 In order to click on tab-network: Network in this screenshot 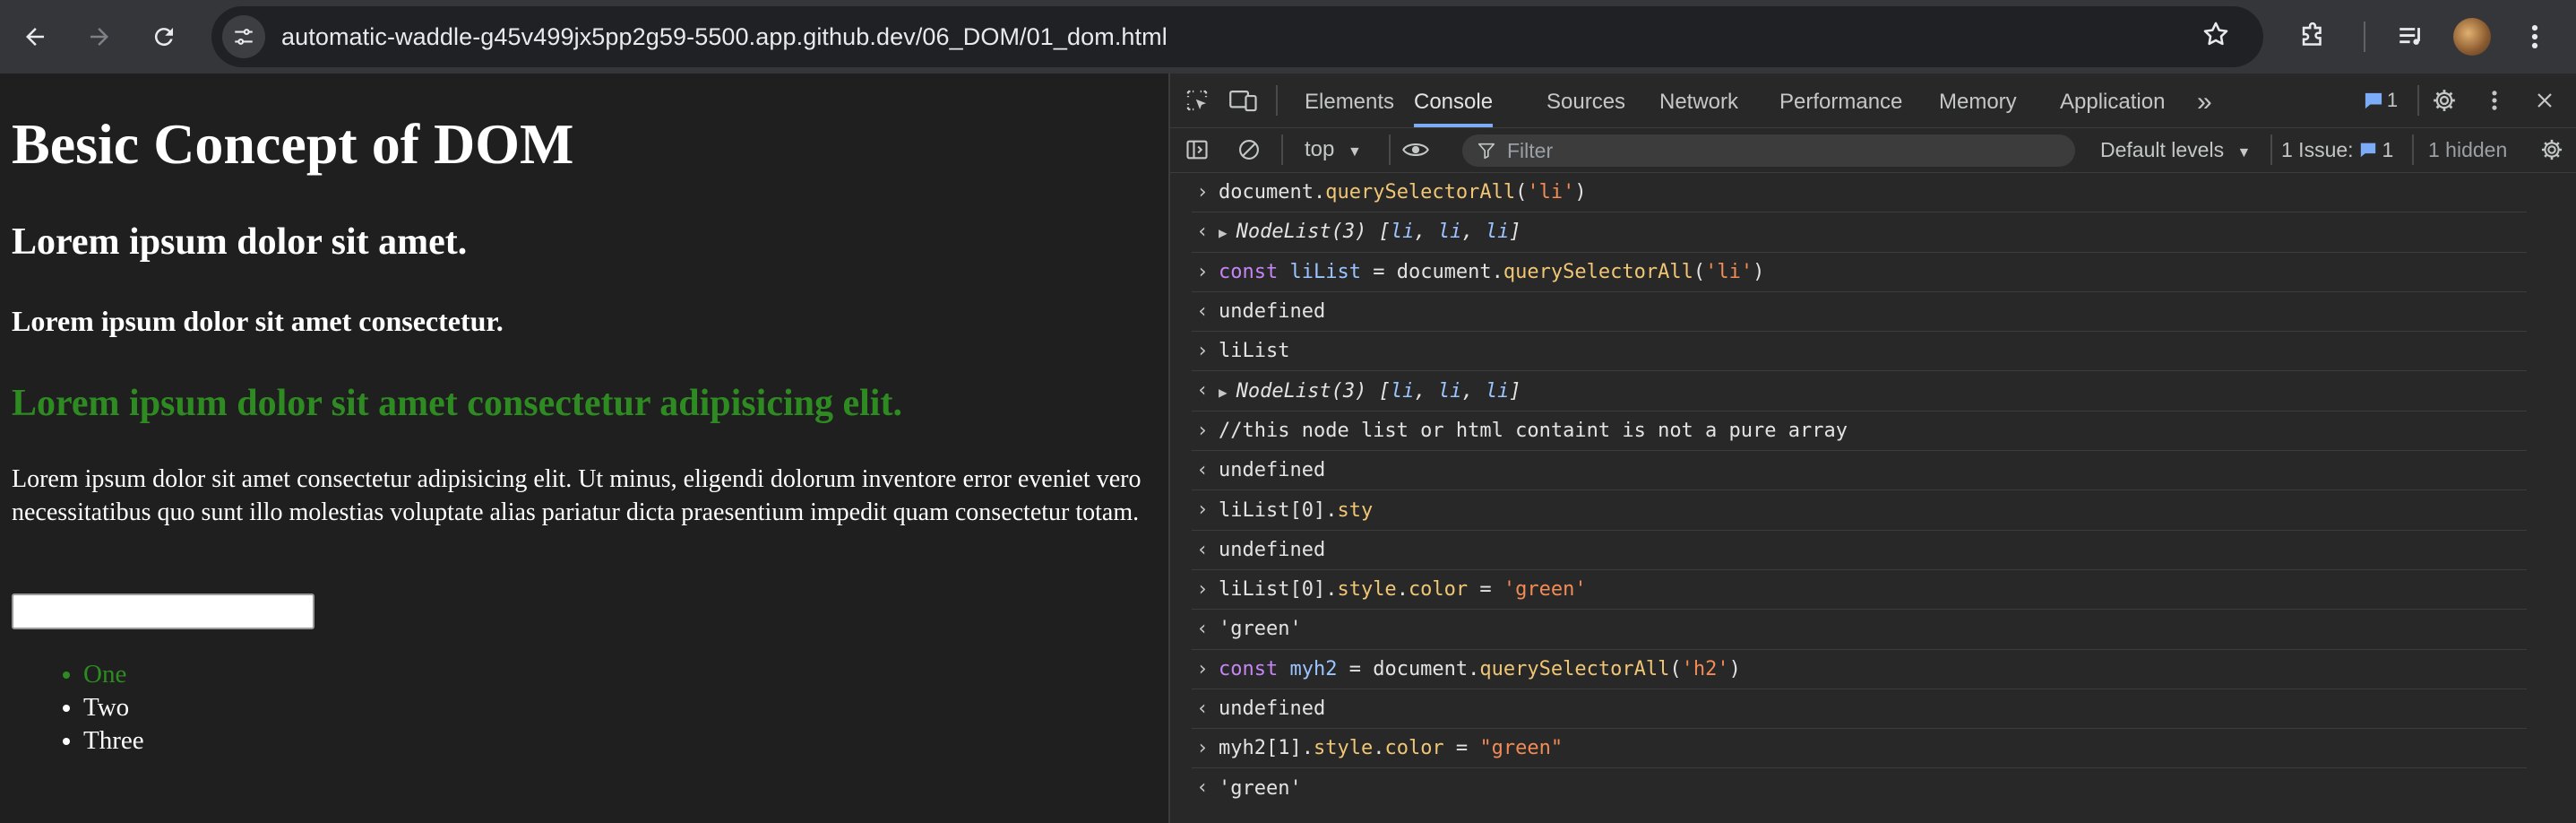, I will do `click(1699, 100)`.